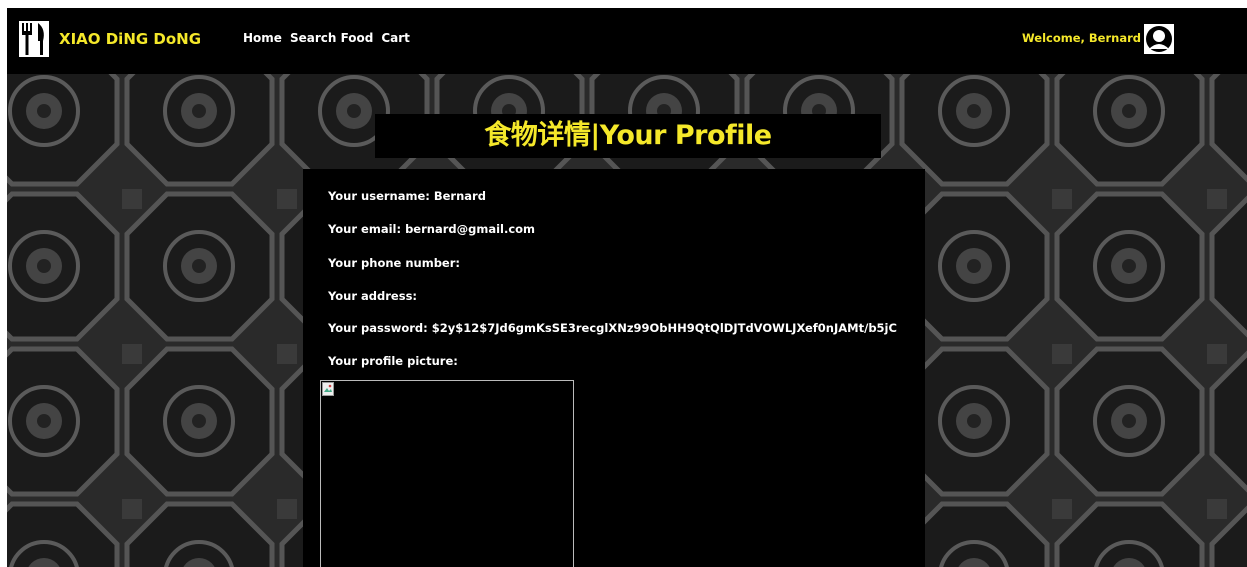 The height and width of the screenshot is (567, 1247). I want to click on brand-name: XIAO DiNG DoNG, so click(130, 39).